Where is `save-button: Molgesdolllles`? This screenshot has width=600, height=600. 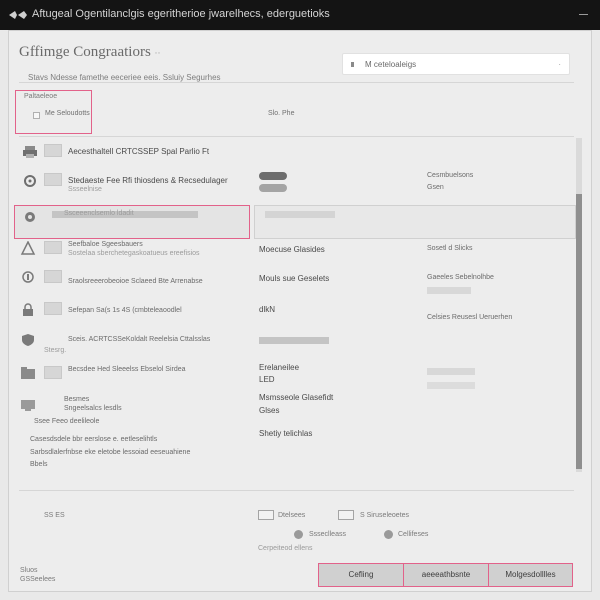 save-button: Molgesdolllles is located at coordinates (530, 575).